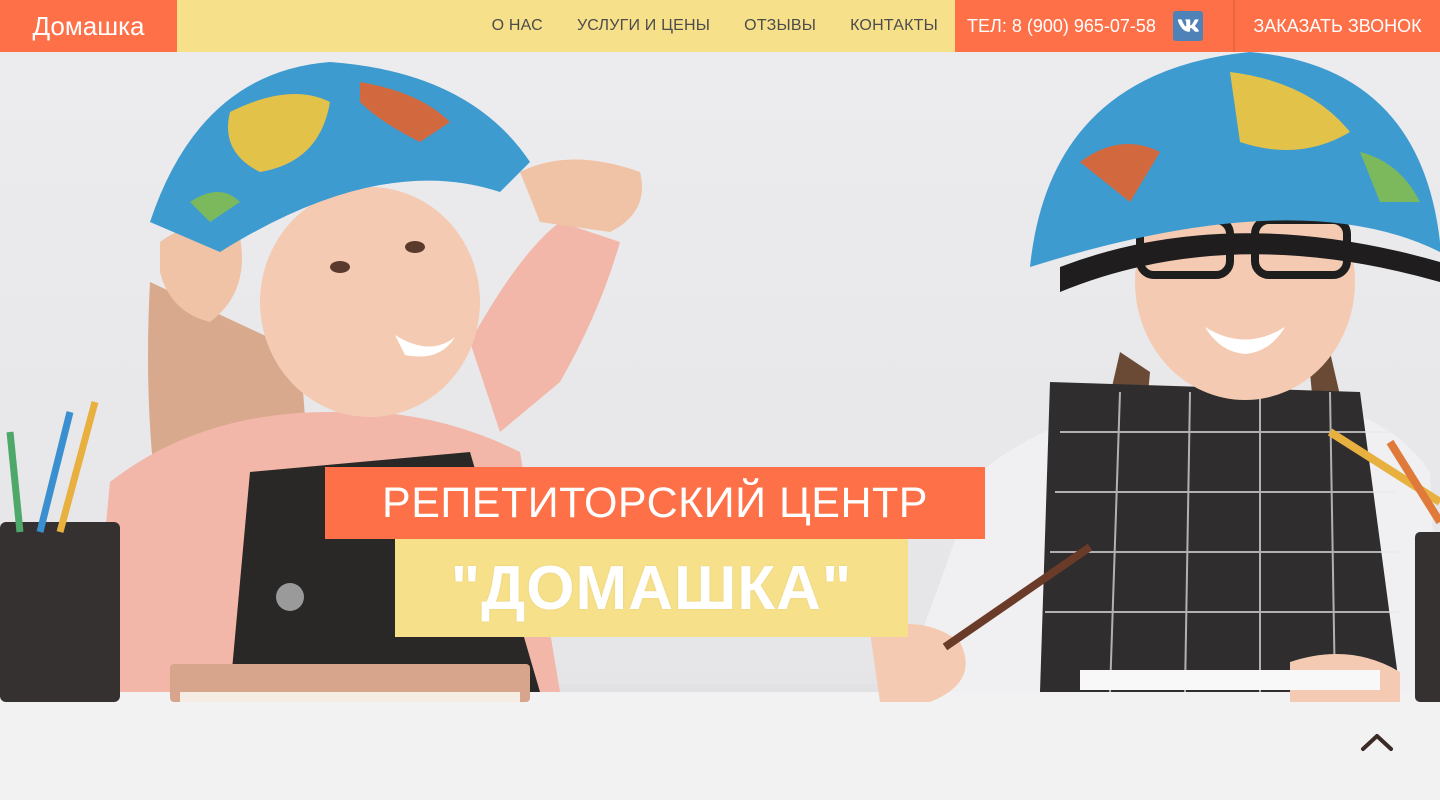  Describe the element at coordinates (1061, 26) in the screenshot. I see `phone-number: ТЕЛ: 8 (900) 965-07-58` at that location.